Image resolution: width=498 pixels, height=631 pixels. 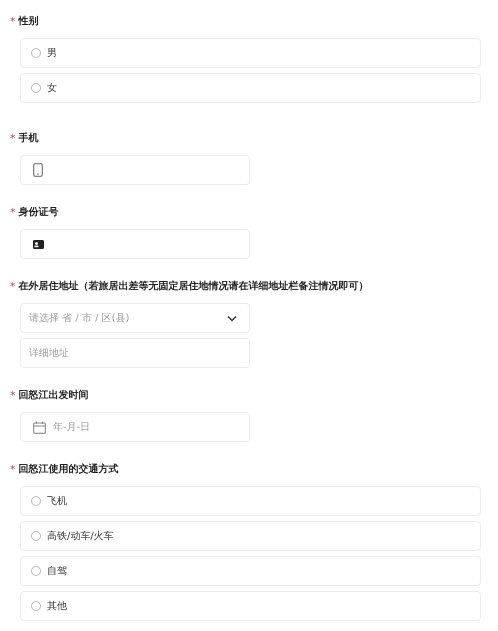 I want to click on radio-option: 自驾, so click(x=250, y=571).